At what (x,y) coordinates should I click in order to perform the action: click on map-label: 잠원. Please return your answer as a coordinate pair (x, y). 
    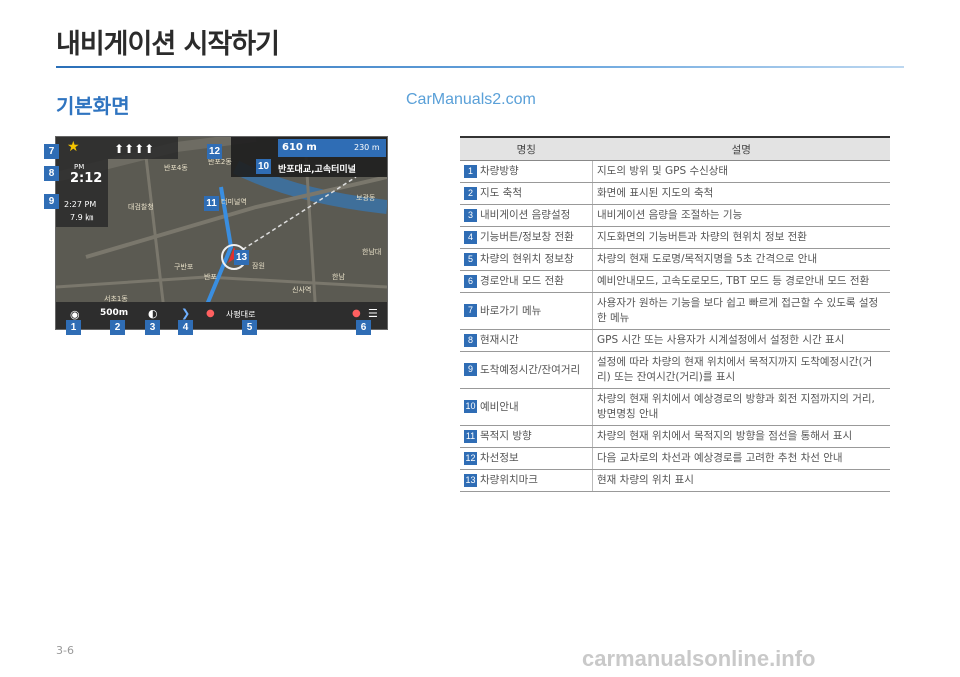
    Looking at the image, I should click on (258, 266).